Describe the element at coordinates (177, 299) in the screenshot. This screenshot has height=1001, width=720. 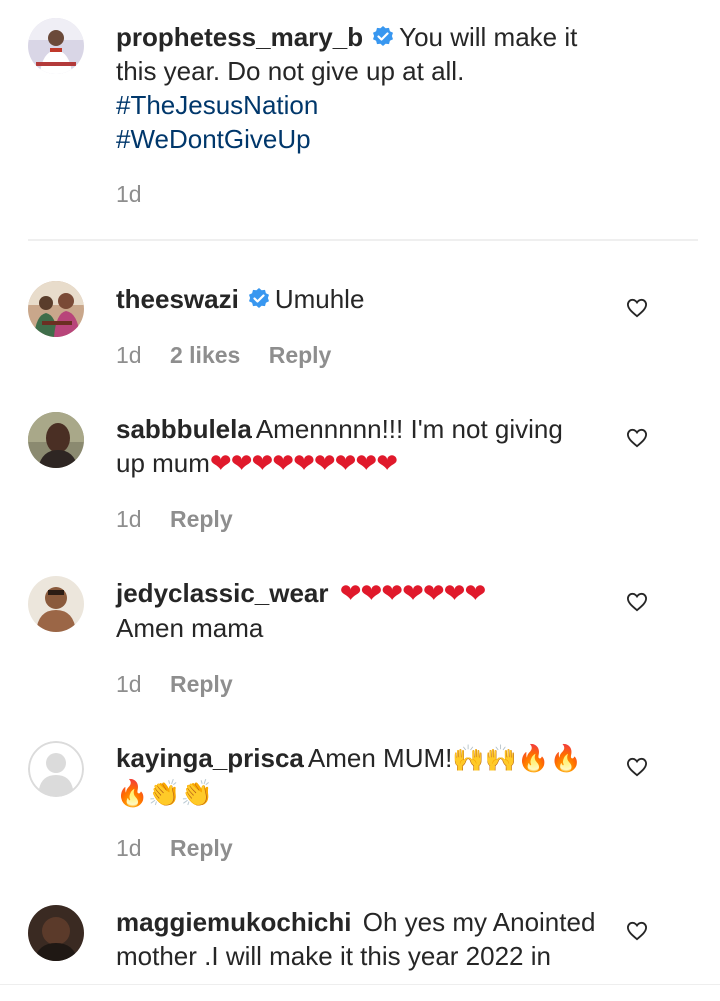
I see `comment-username: theeswazi` at that location.